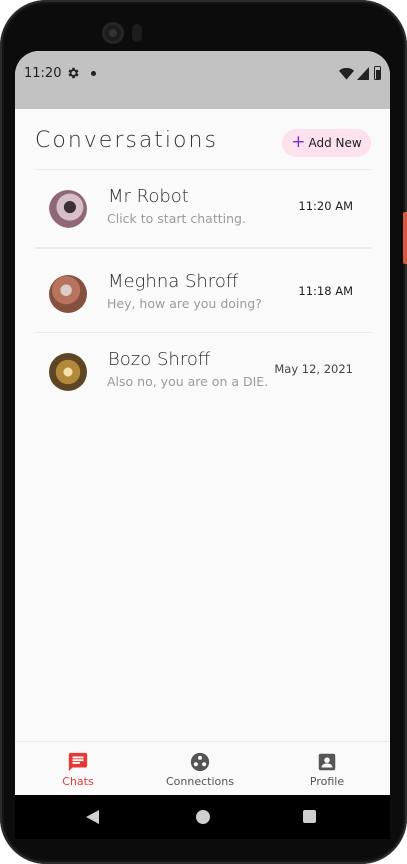  Describe the element at coordinates (73, 73) in the screenshot. I see `settings-icon` at that location.